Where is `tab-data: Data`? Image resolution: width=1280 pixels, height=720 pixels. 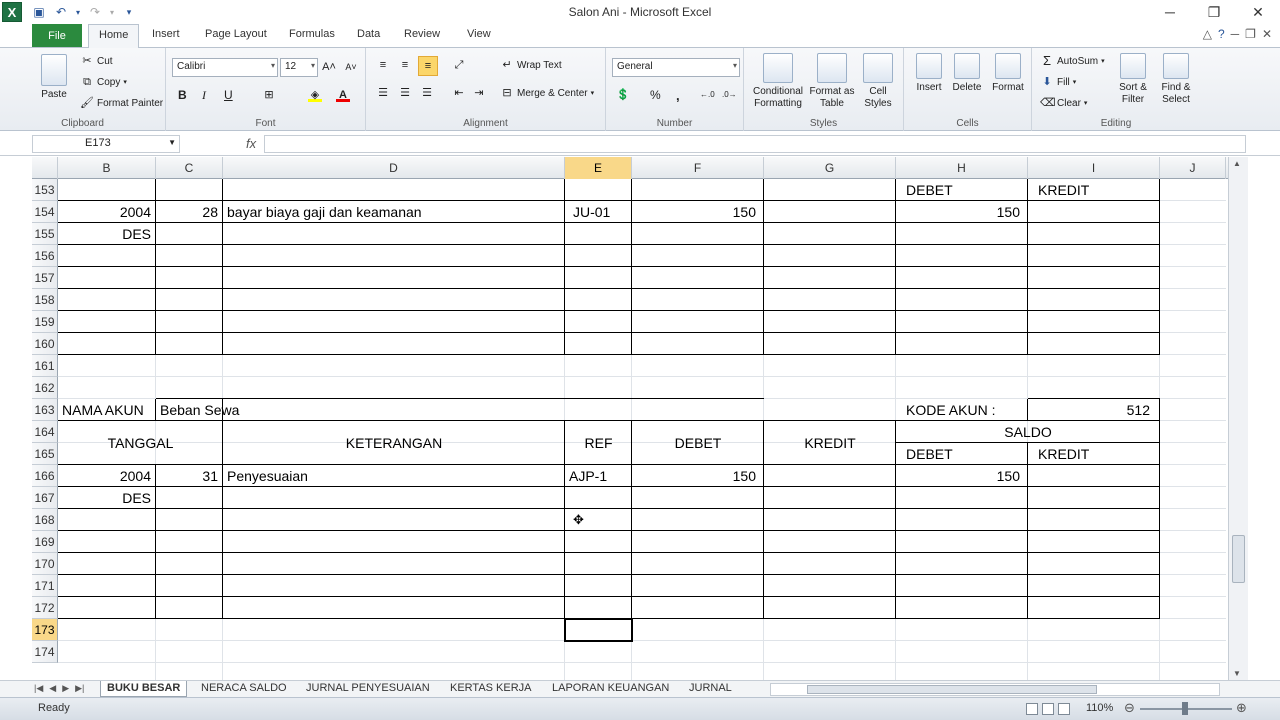
tab-data: Data is located at coordinates (368, 34).